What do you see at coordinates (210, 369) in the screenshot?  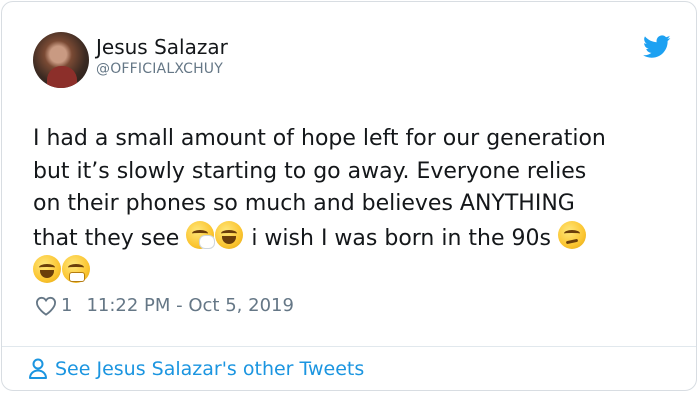 I see `see-other-tweets-label: See Jesus Salazar's other Tweets` at bounding box center [210, 369].